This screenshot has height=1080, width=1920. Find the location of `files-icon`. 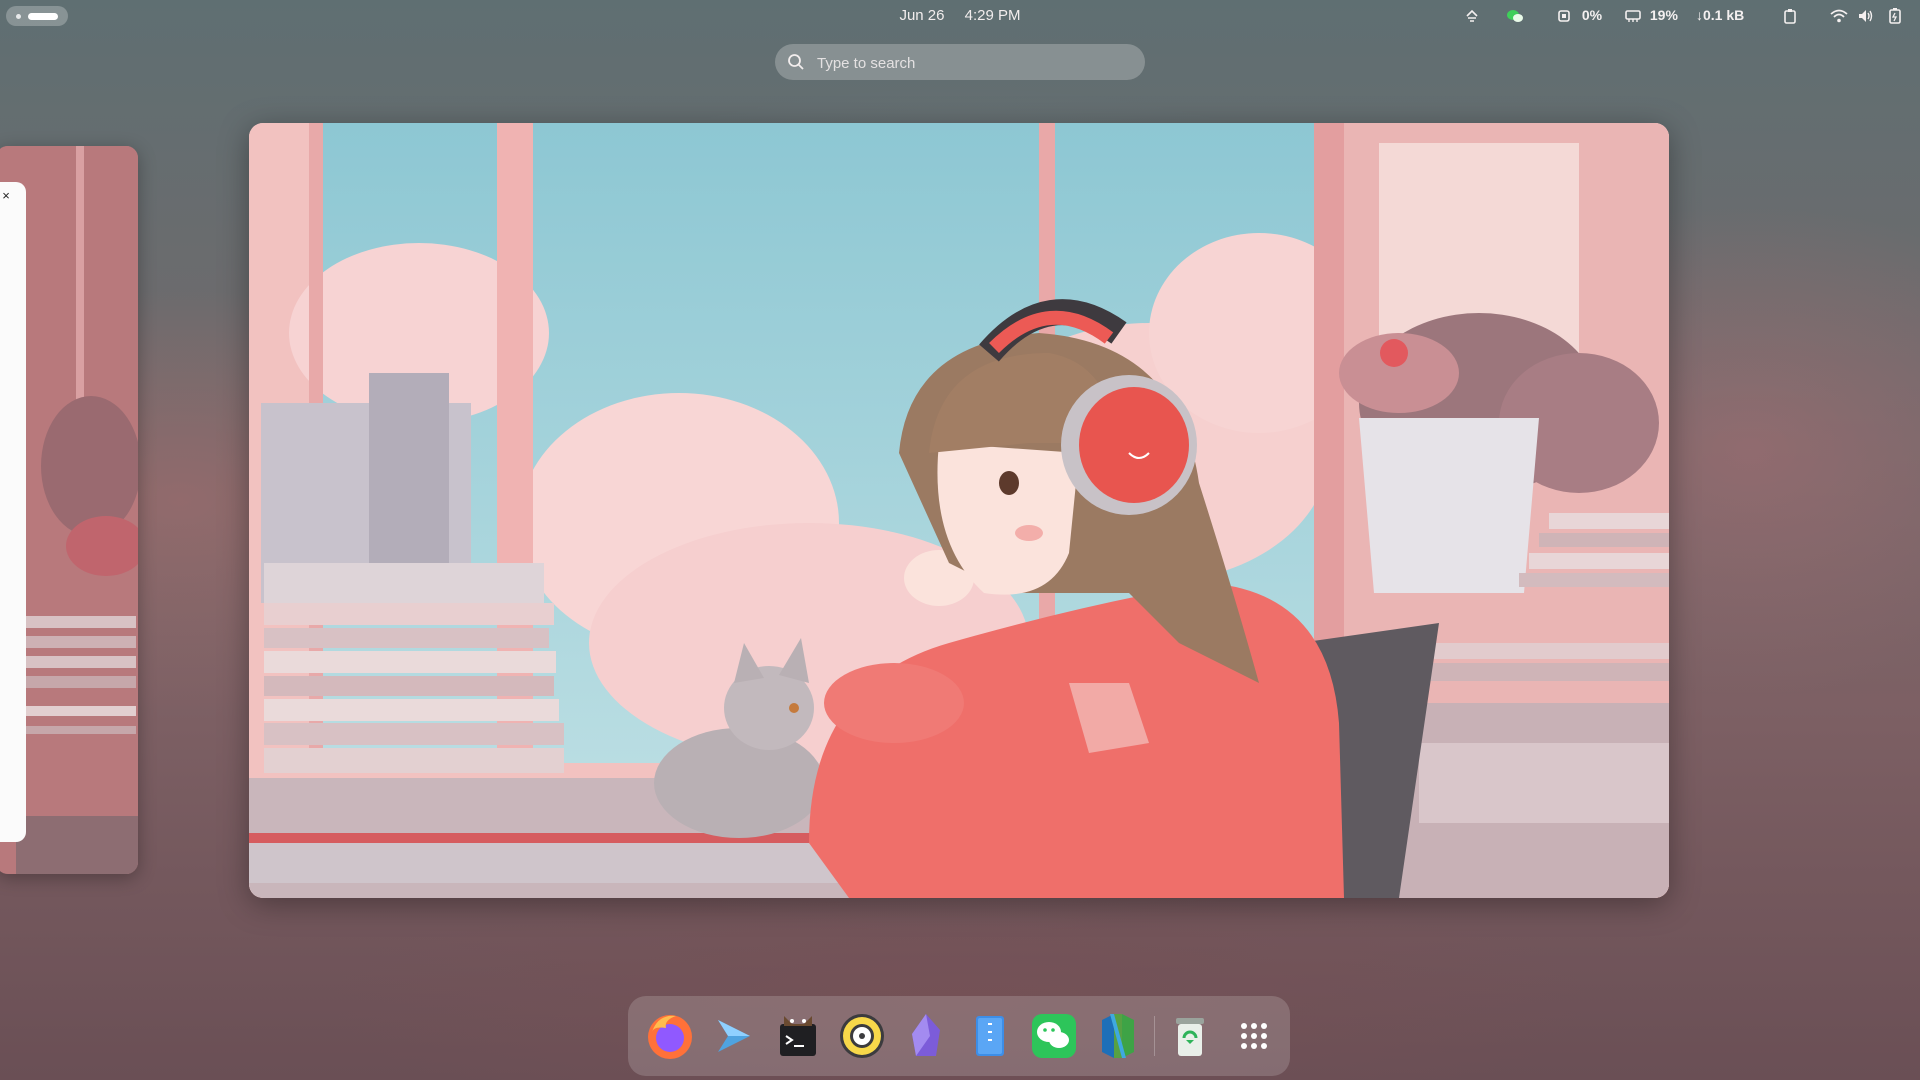

files-icon is located at coordinates (990, 1036).